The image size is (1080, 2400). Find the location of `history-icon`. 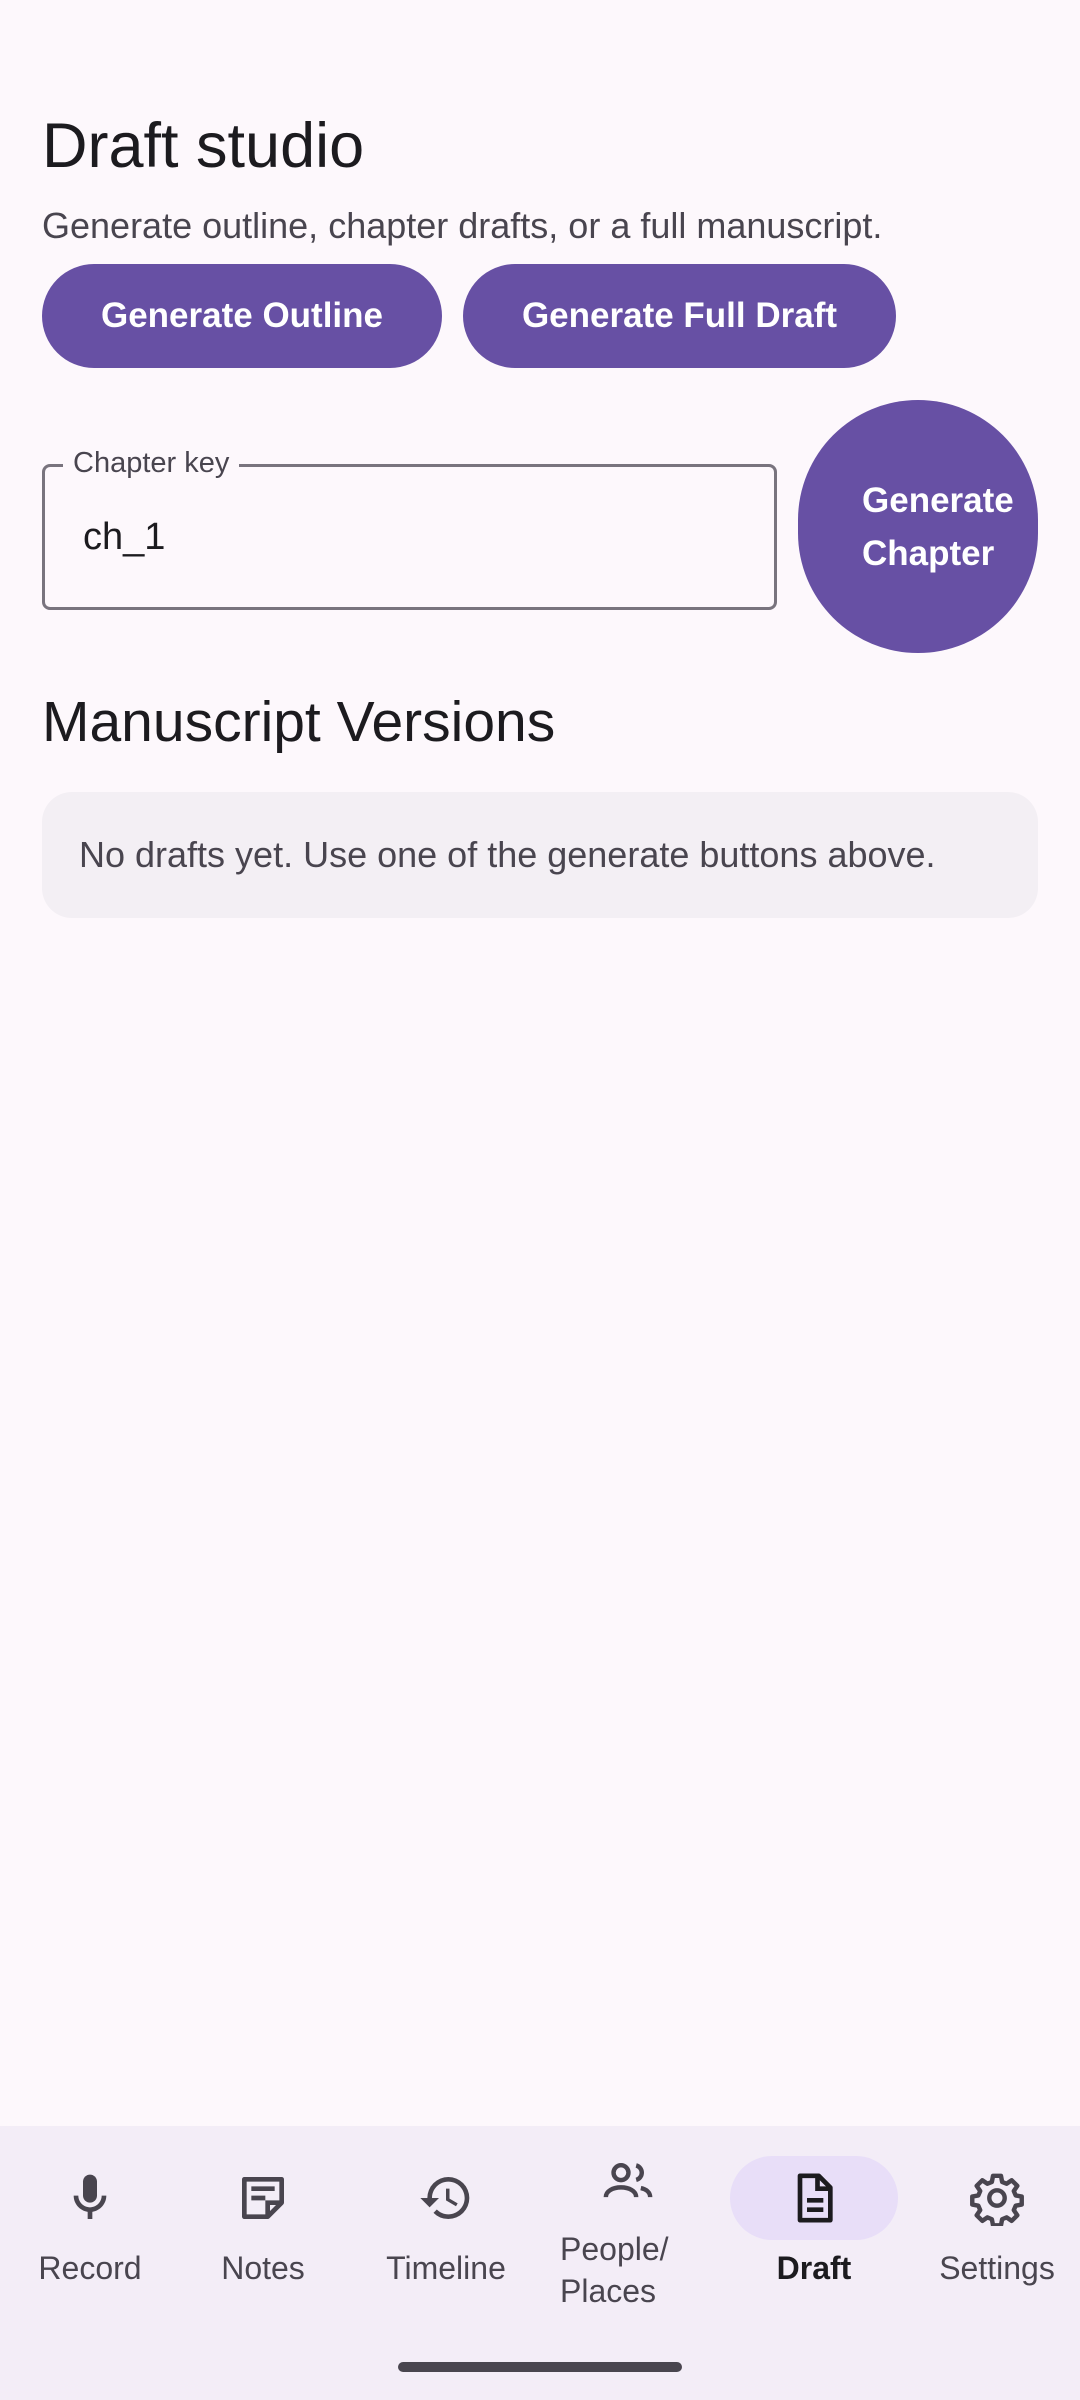

history-icon is located at coordinates (445, 2198).